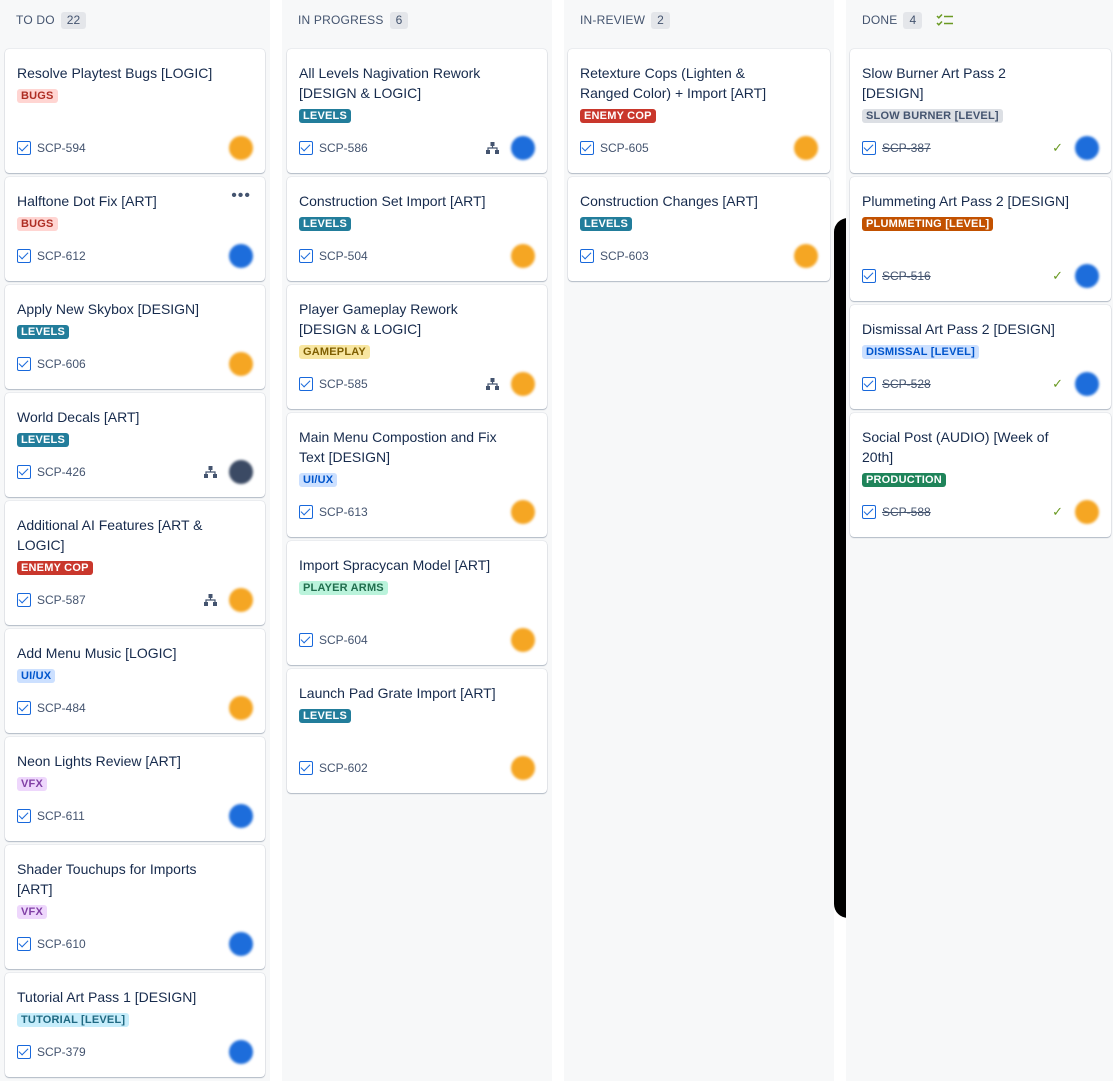  What do you see at coordinates (906, 512) in the screenshot?
I see `issue-key: SCP-588` at bounding box center [906, 512].